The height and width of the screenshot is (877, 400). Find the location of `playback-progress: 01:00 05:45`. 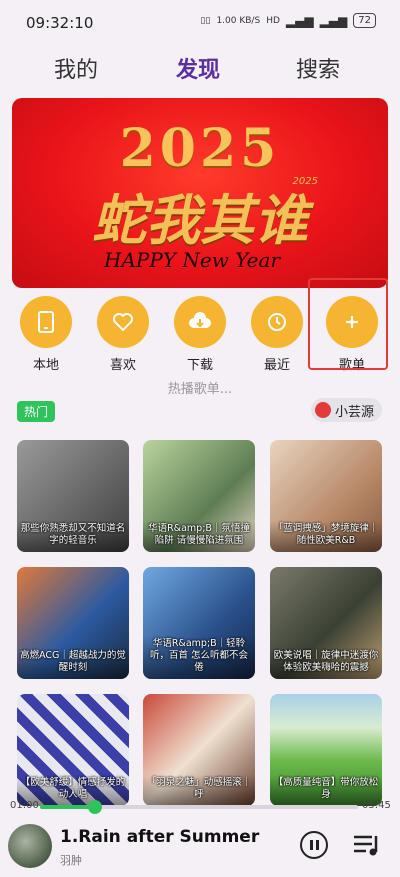

playback-progress: 01:00 05:45 is located at coordinates (200, 808).